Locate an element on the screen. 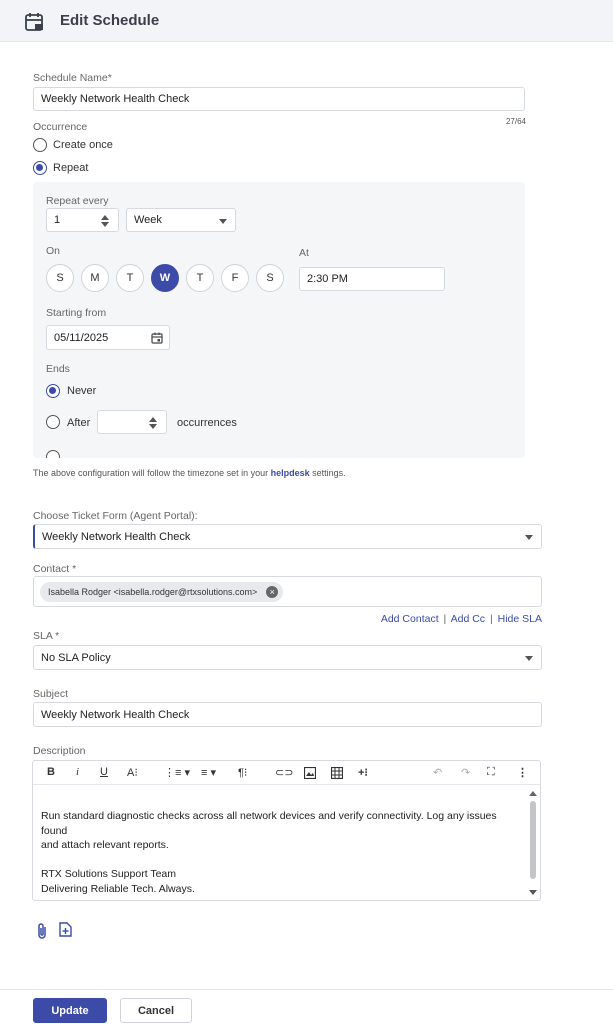  description-line: RTX Solutions Support Team is located at coordinates (109, 874).